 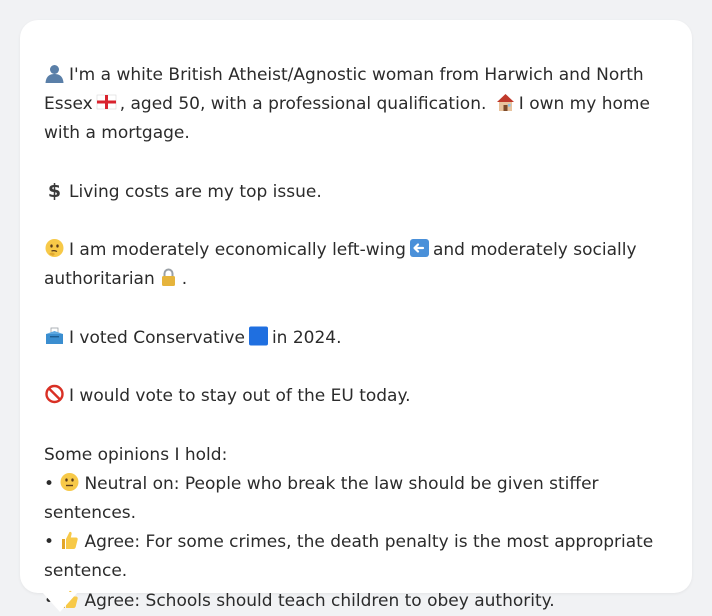 What do you see at coordinates (195, 191) in the screenshot?
I see `top-issue-text: Living costs are my top issue.` at bounding box center [195, 191].